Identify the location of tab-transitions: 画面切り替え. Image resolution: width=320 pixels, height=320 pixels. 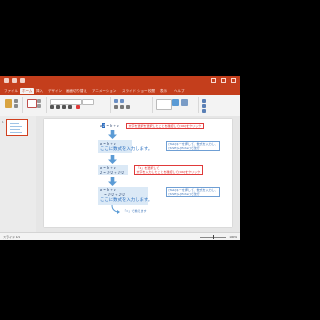
(76, 91).